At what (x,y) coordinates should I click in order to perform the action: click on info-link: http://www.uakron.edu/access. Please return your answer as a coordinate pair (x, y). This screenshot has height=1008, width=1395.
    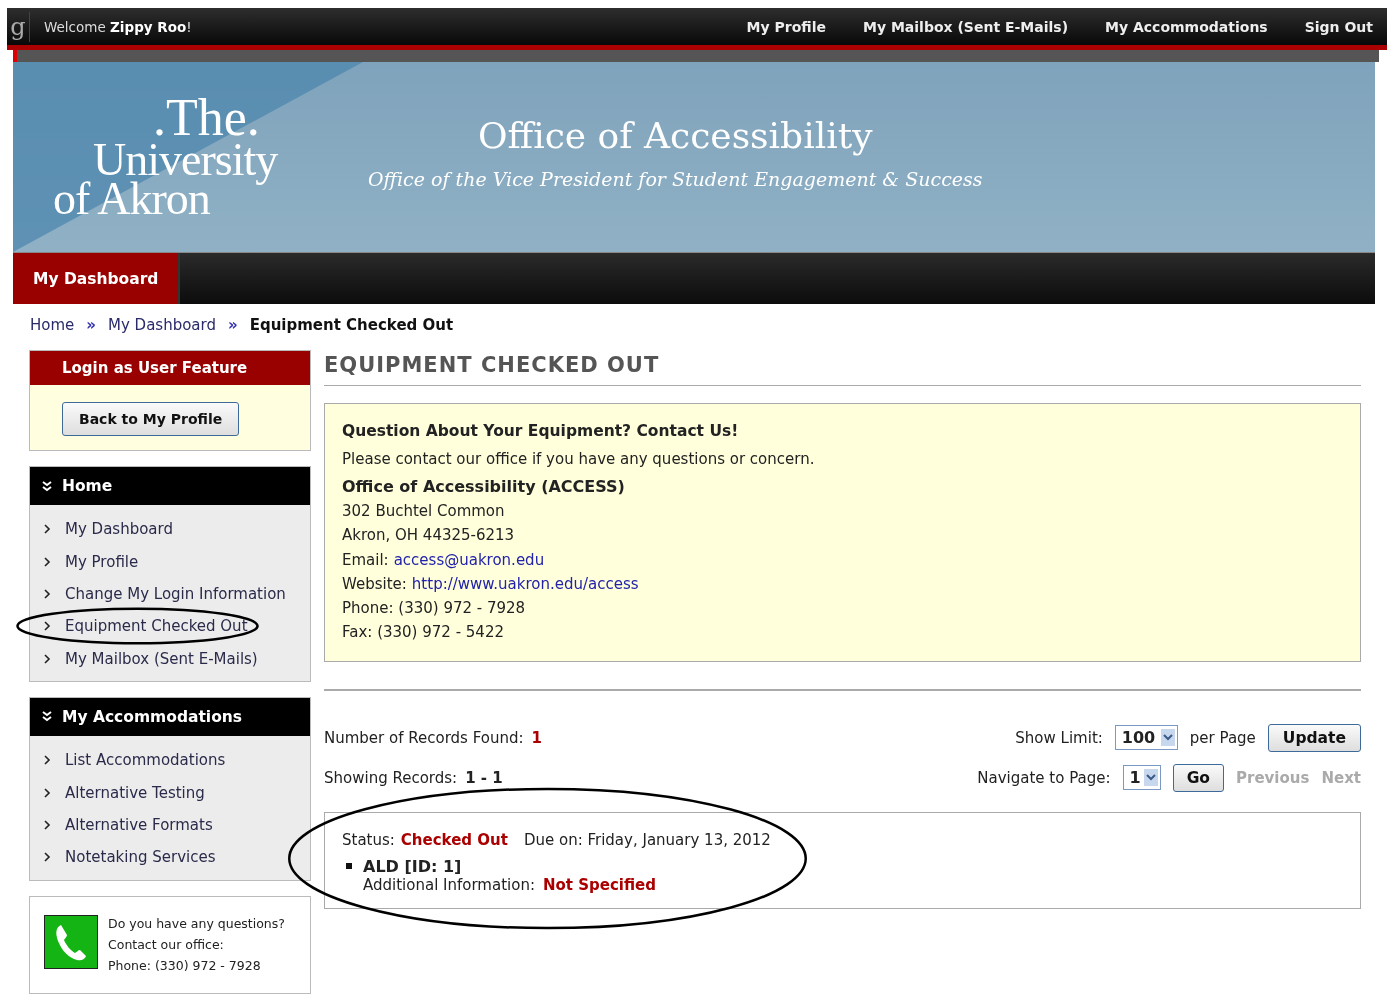
    Looking at the image, I should click on (525, 583).